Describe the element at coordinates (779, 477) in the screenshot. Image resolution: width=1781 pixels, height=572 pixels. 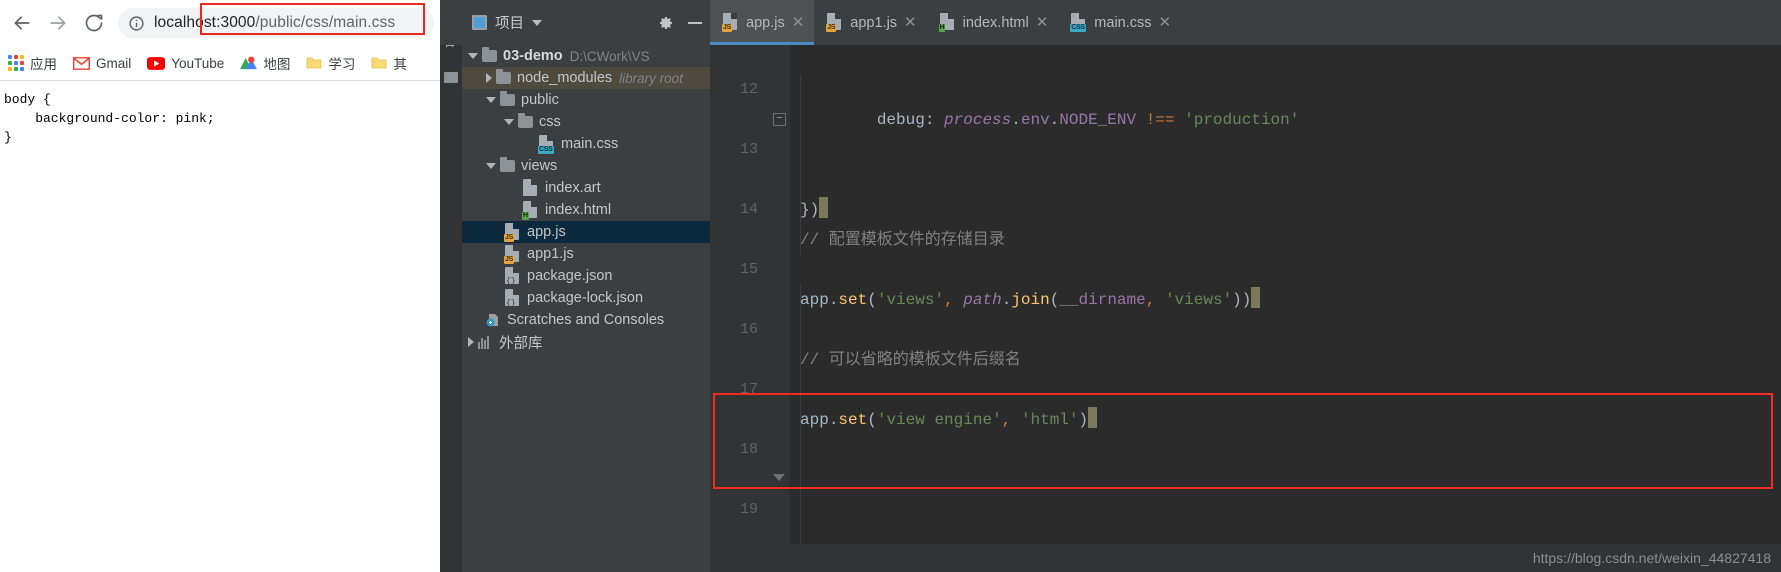
I see `fold-collapse-icon` at that location.